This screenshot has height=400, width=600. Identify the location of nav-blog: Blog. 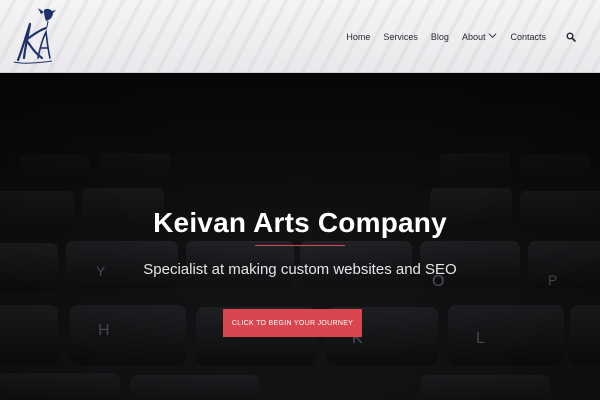
(440, 37).